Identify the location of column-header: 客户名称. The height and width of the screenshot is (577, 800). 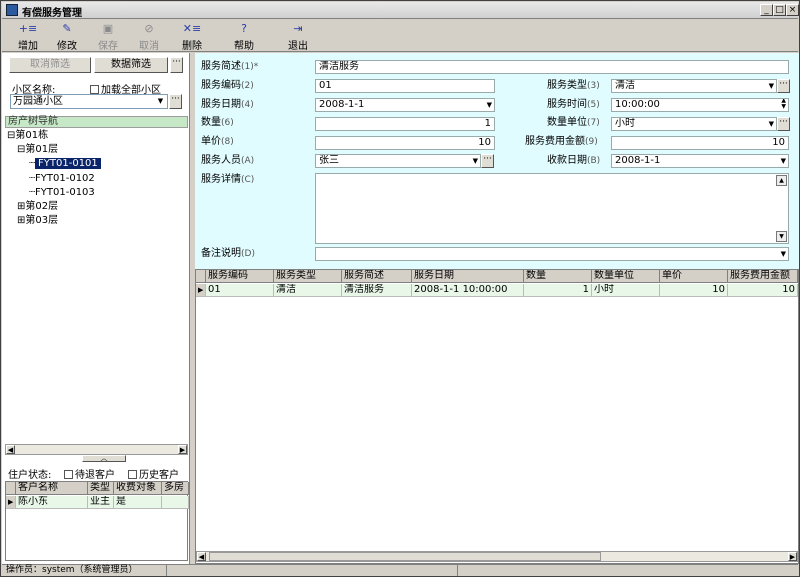
(52, 488).